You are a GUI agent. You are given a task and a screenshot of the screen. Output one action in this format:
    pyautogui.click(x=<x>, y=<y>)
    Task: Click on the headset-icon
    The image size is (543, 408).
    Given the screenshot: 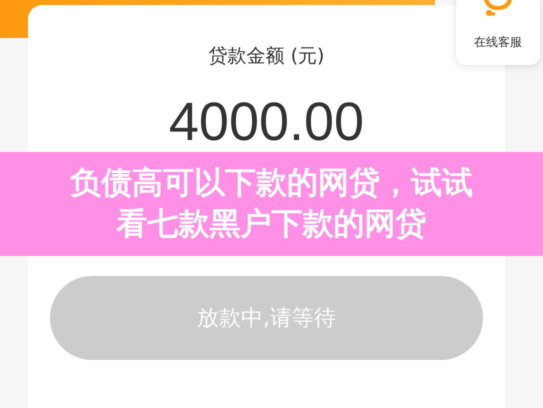 What is the action you would take?
    pyautogui.click(x=498, y=8)
    